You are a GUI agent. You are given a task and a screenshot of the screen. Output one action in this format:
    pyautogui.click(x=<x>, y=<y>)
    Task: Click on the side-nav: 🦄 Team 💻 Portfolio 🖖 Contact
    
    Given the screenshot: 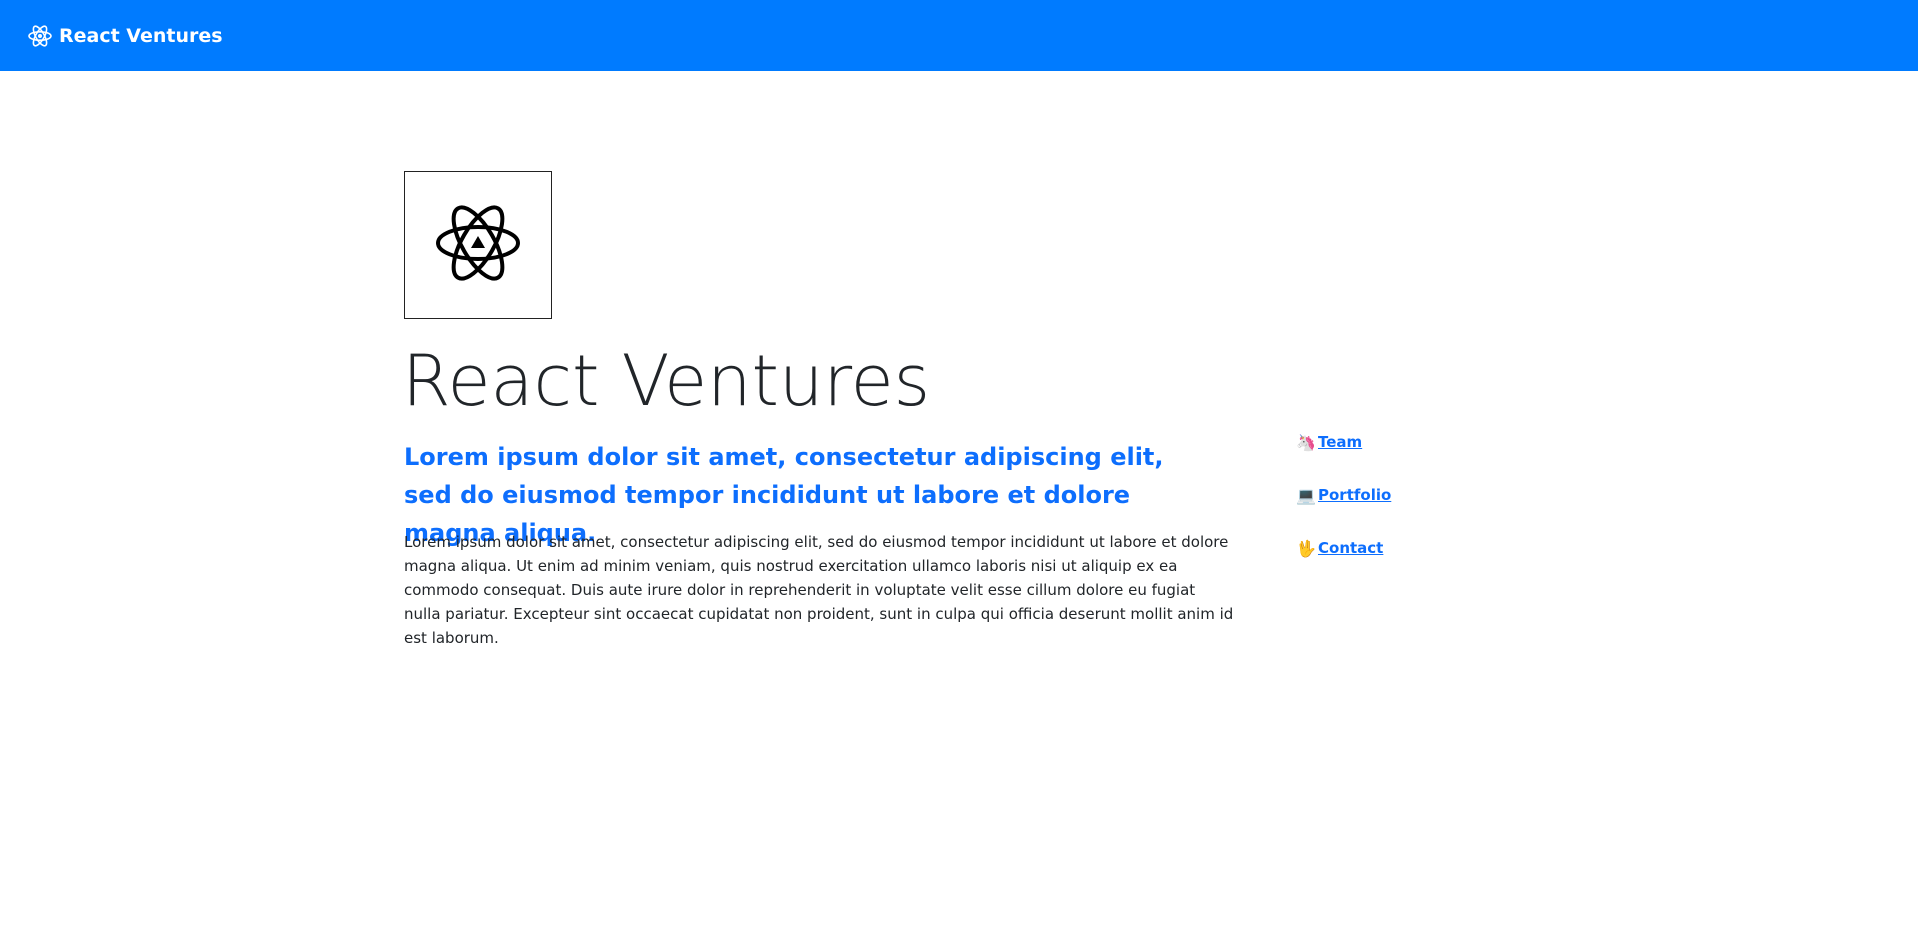 What is the action you would take?
    pyautogui.click(x=1343, y=510)
    